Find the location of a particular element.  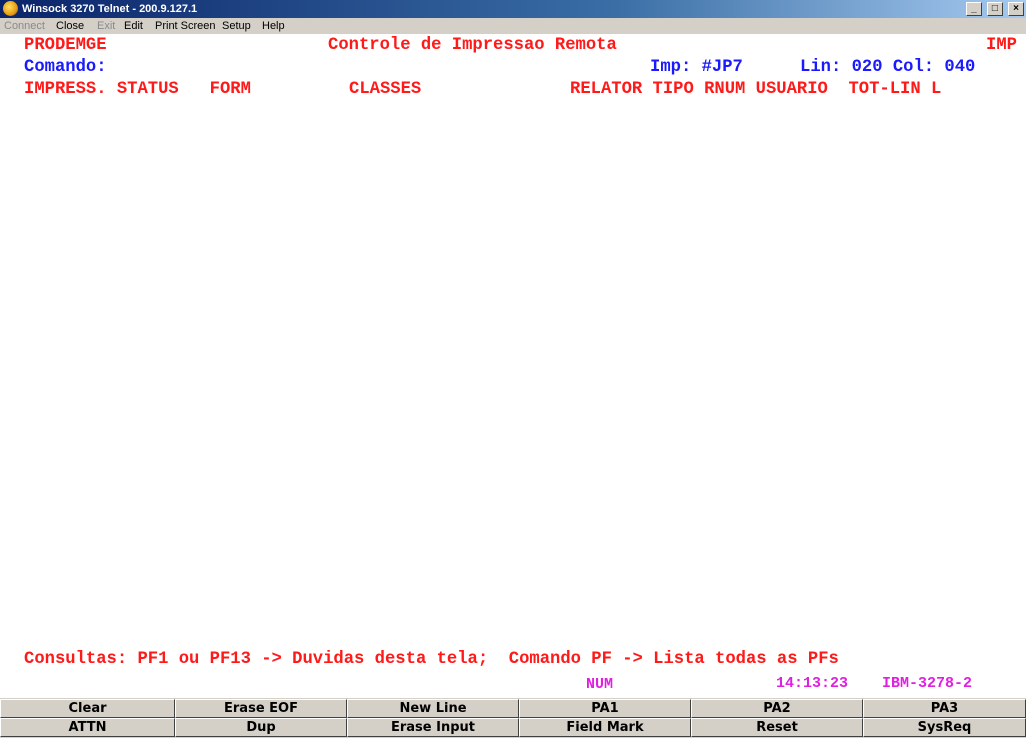

pa3-button: PA3 is located at coordinates (944, 708).